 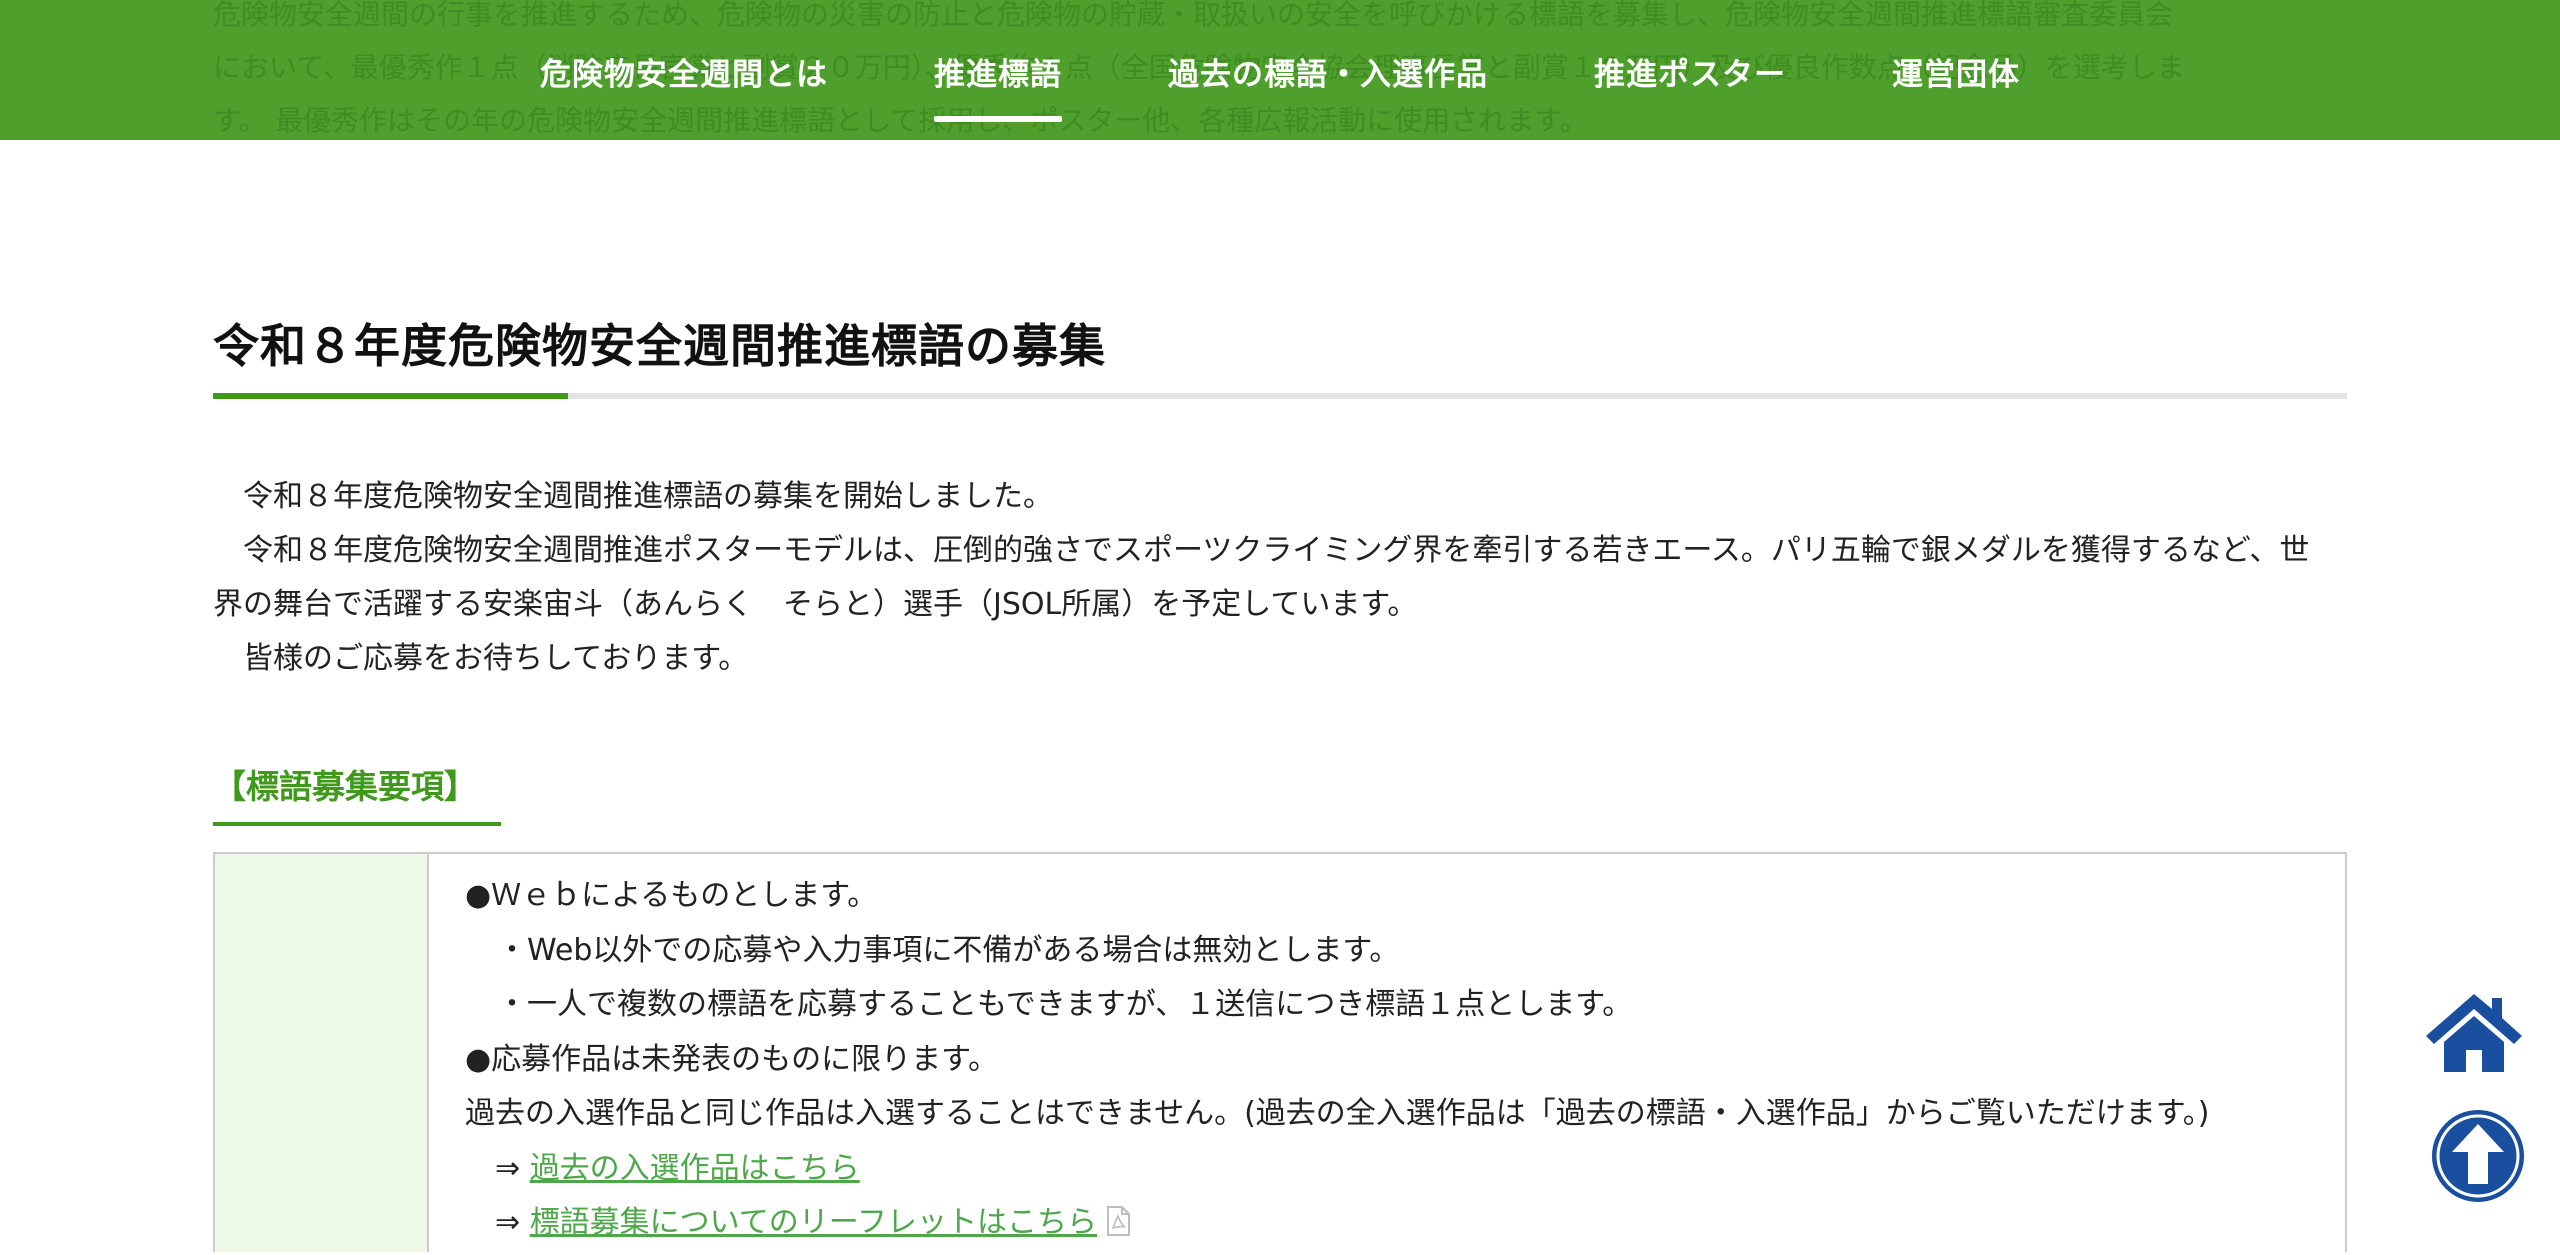 I want to click on requirements-label-cell, so click(x=322, y=1053).